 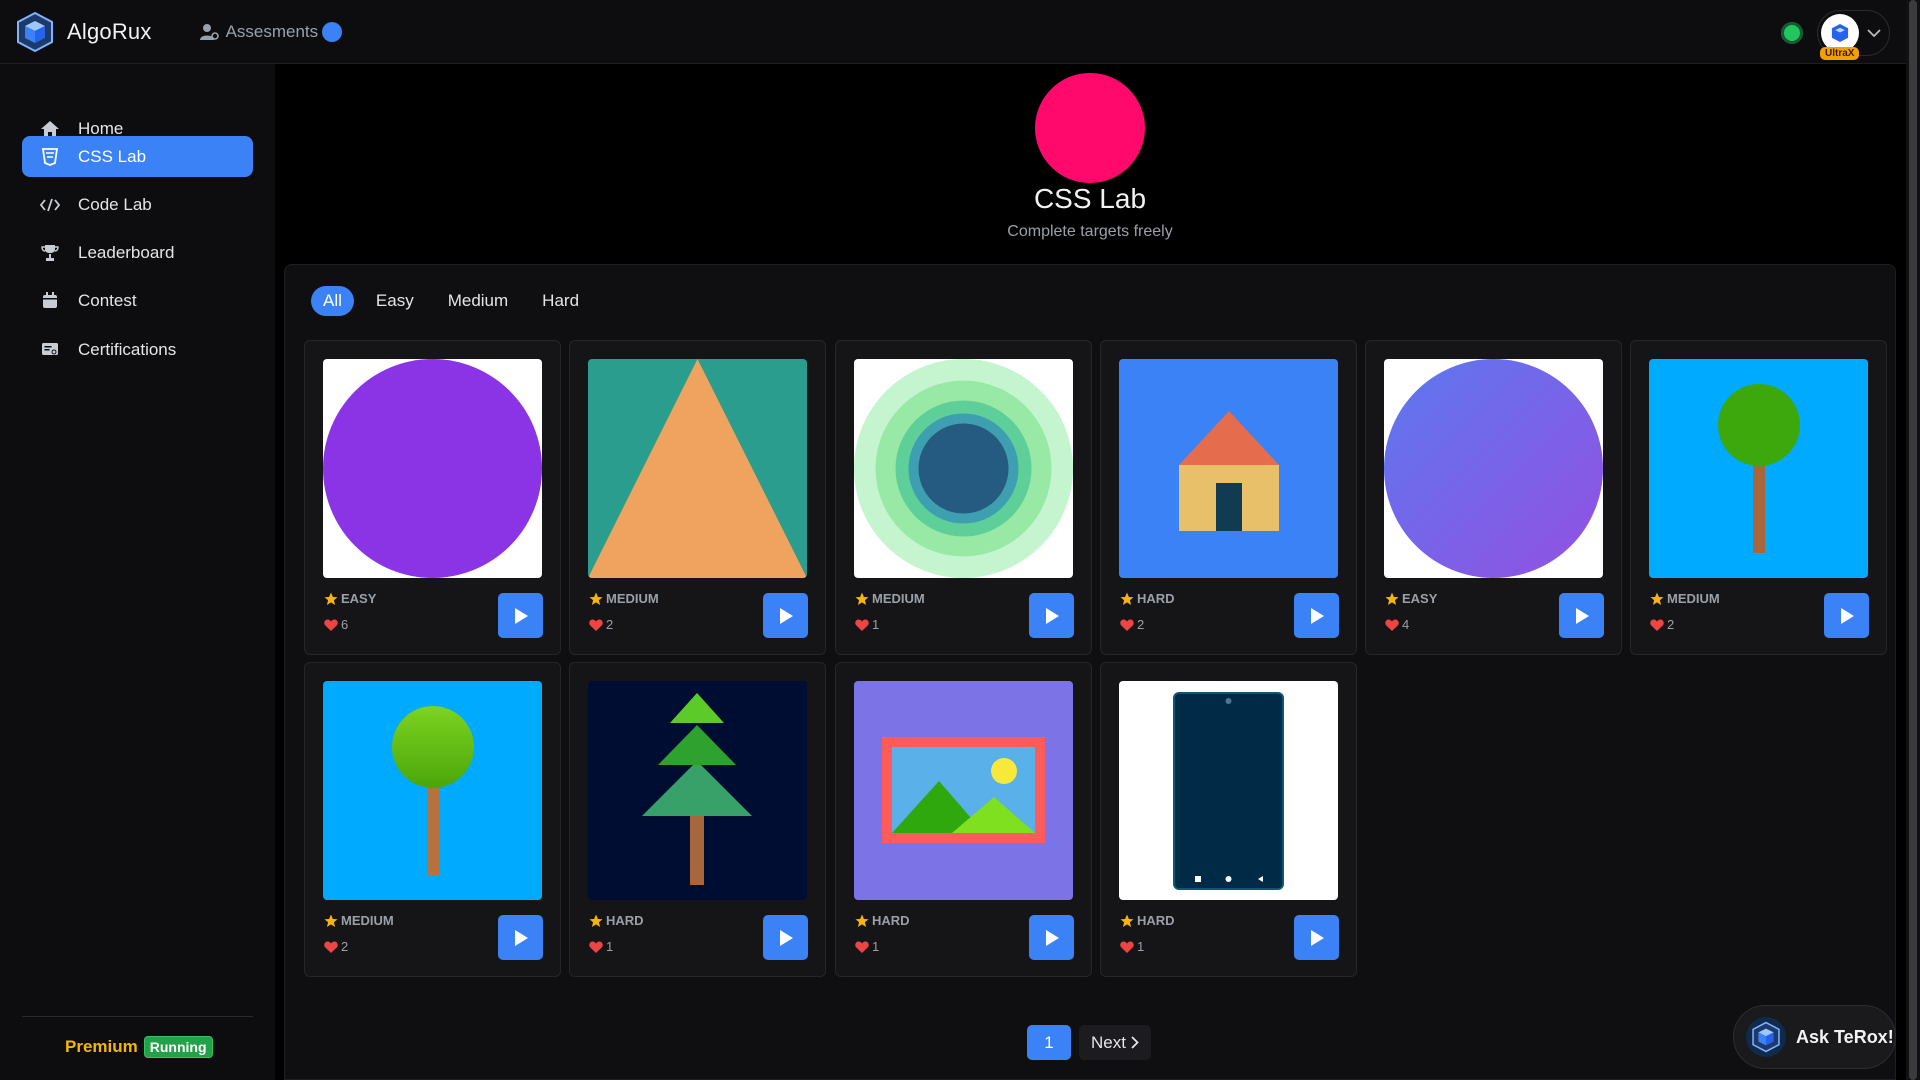 What do you see at coordinates (332, 31) in the screenshot?
I see `assessments-indicator` at bounding box center [332, 31].